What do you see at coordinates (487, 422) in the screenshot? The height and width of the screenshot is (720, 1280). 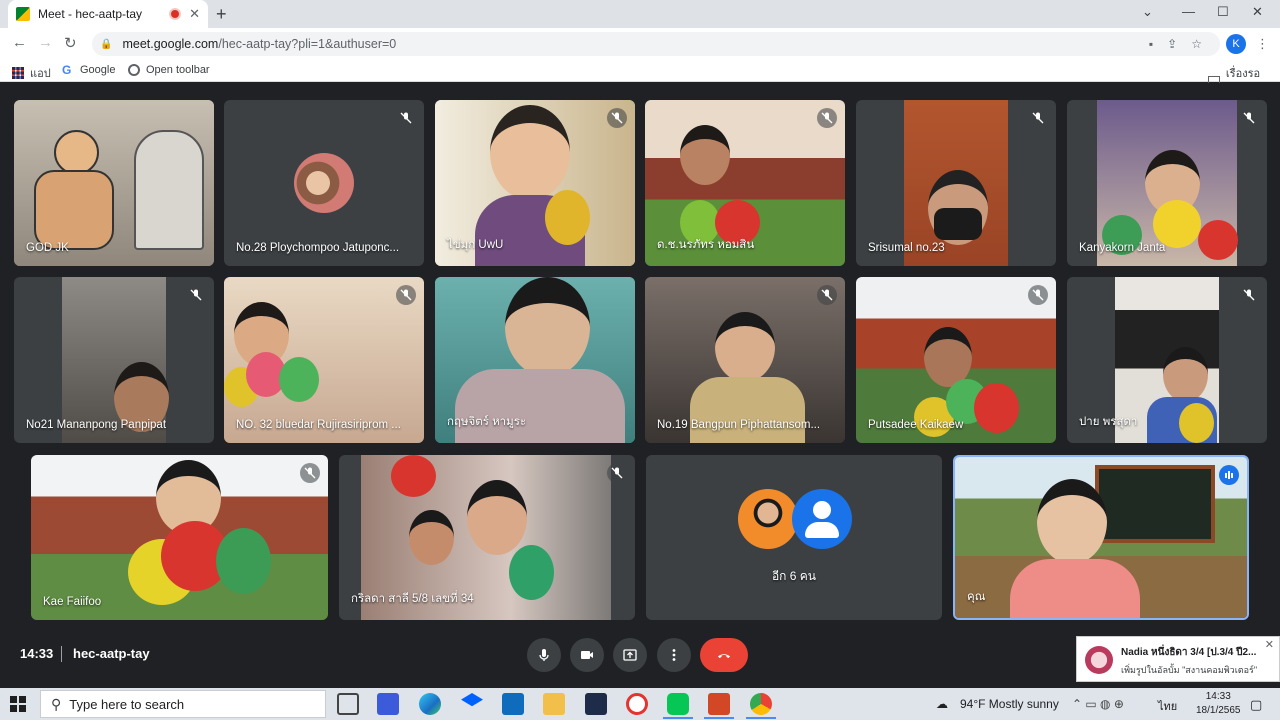 I see `participant-name: กฤษจิตร์ หามูระ` at bounding box center [487, 422].